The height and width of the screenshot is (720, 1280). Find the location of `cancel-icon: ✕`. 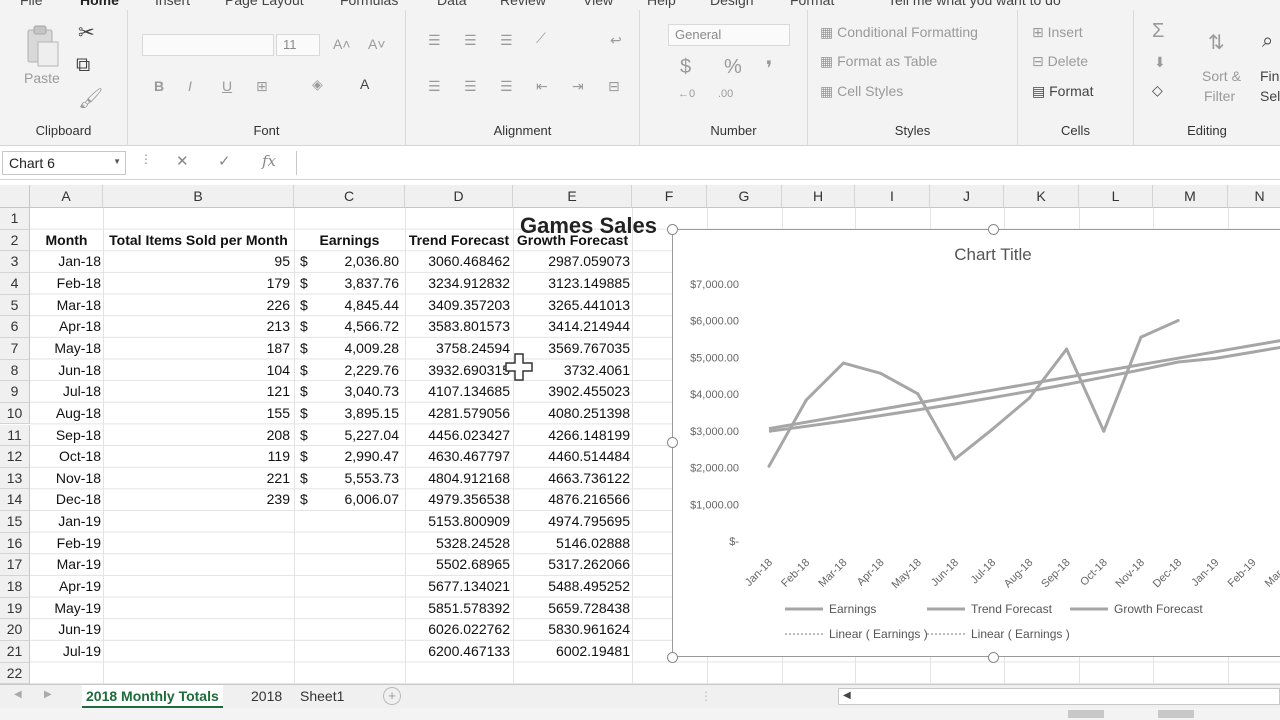

cancel-icon: ✕ is located at coordinates (182, 161).